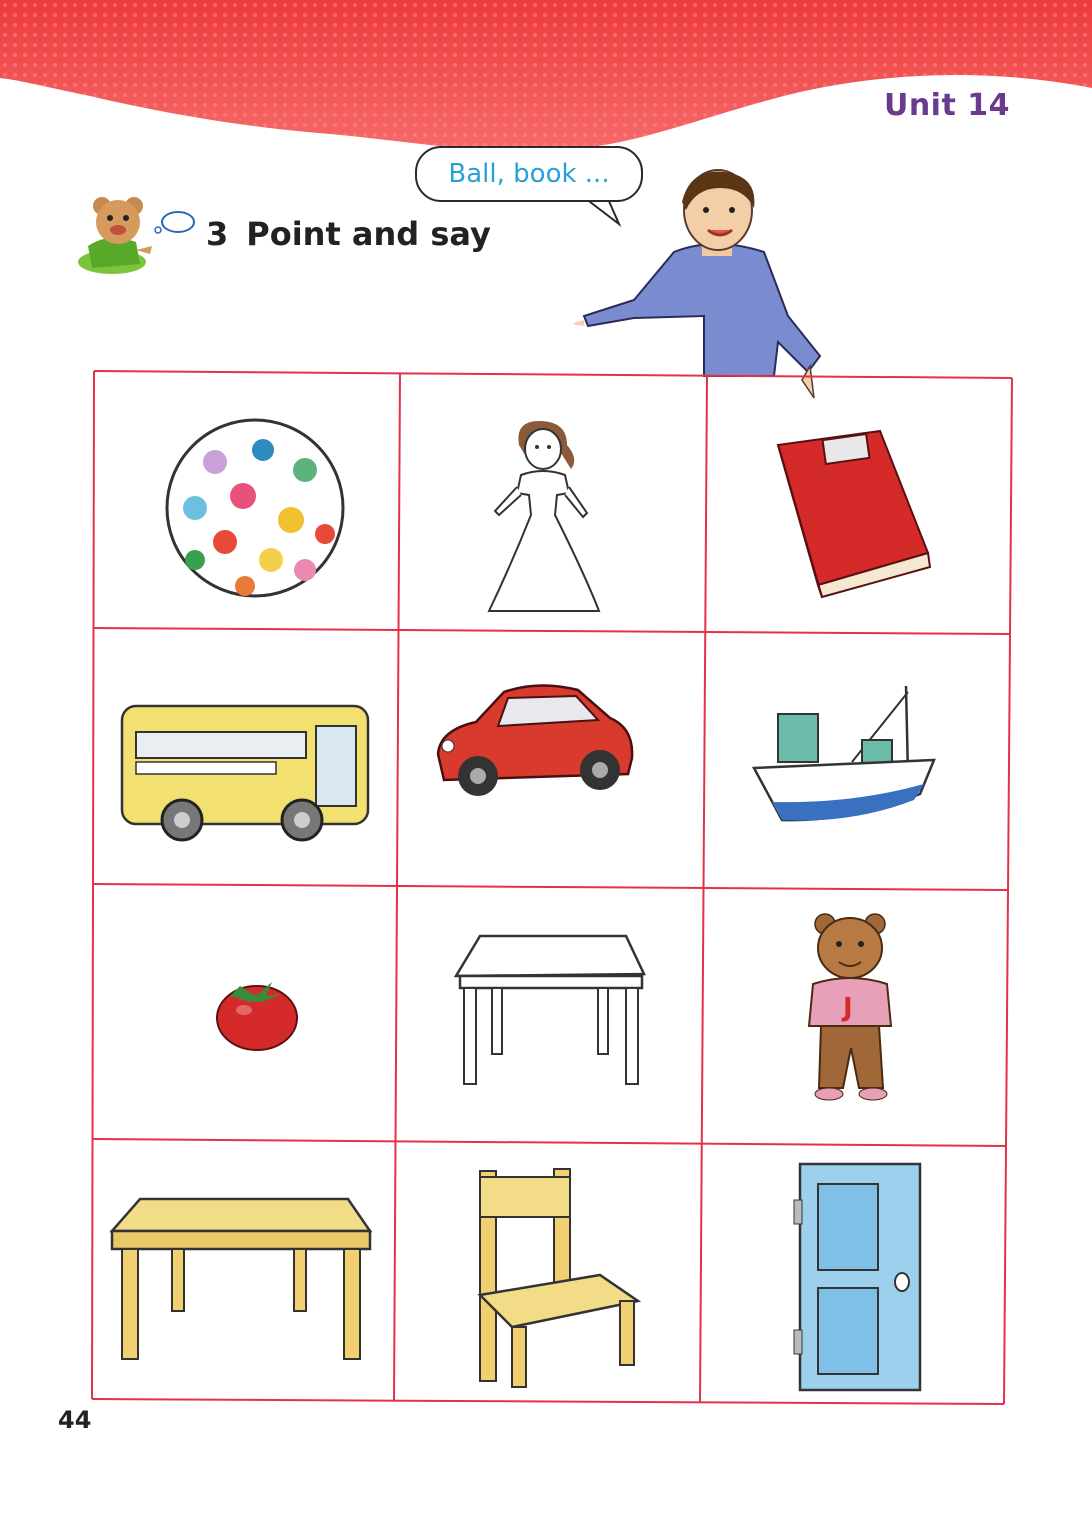 The height and width of the screenshot is (1519, 1092). What do you see at coordinates (559, 1278) in the screenshot?
I see `chair-icon` at bounding box center [559, 1278].